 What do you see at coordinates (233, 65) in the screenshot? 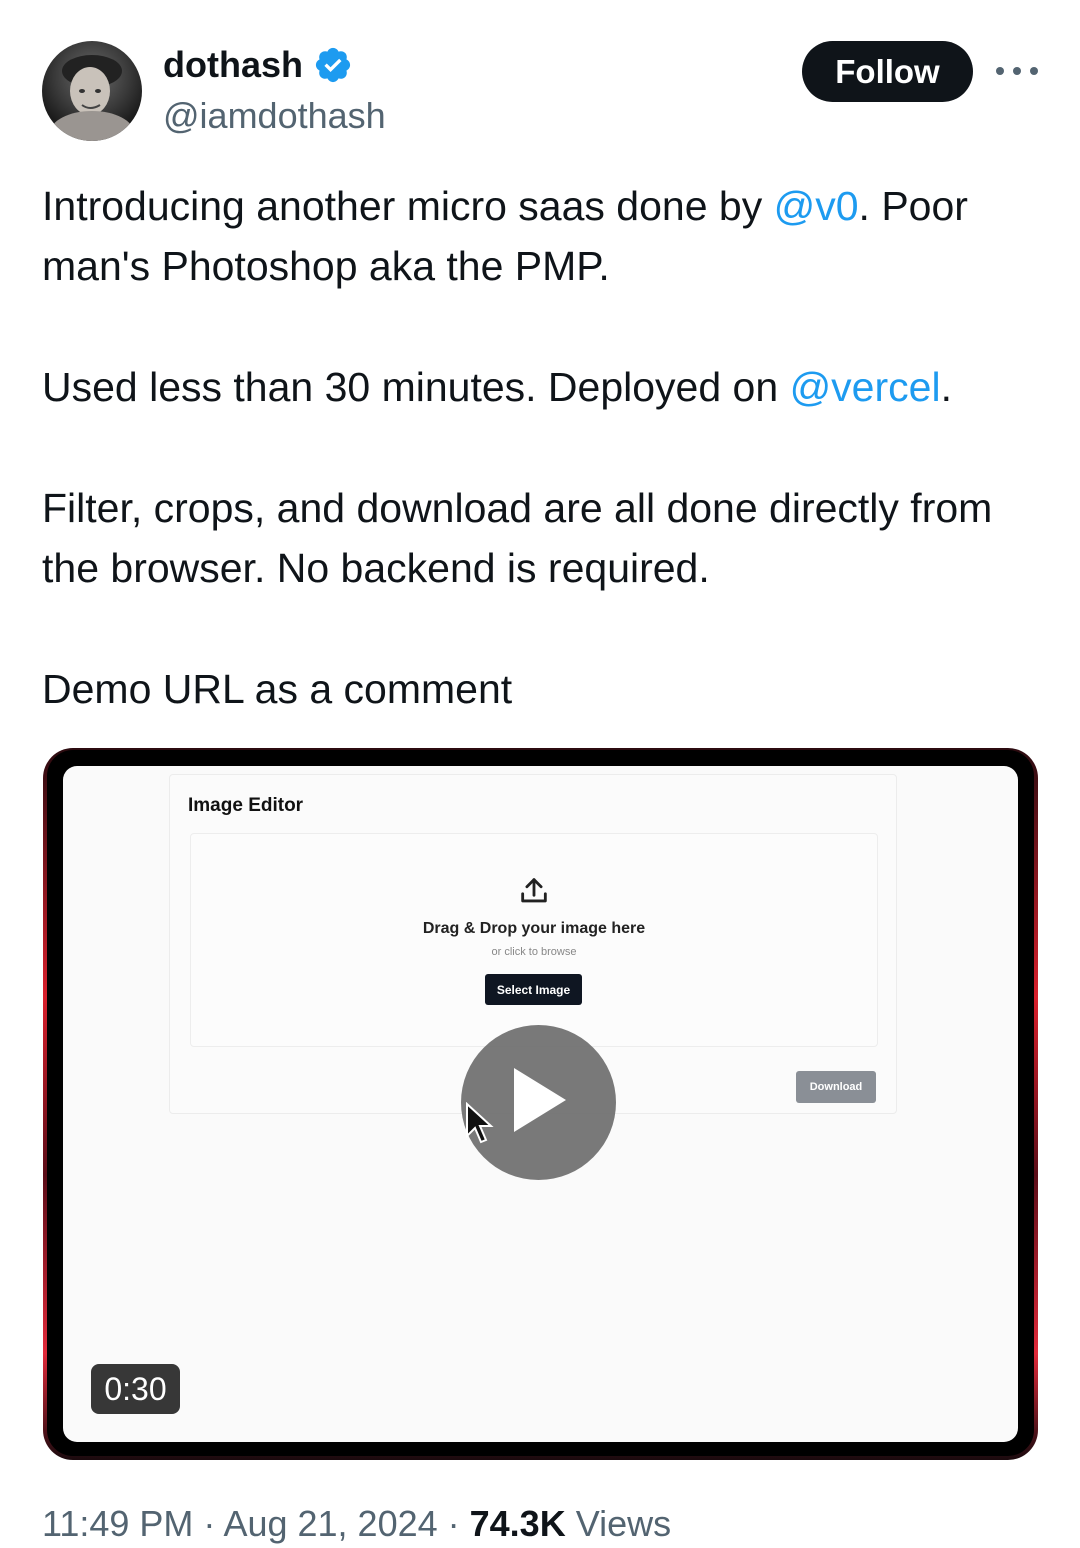
I see `author-display-name: dothash` at bounding box center [233, 65].